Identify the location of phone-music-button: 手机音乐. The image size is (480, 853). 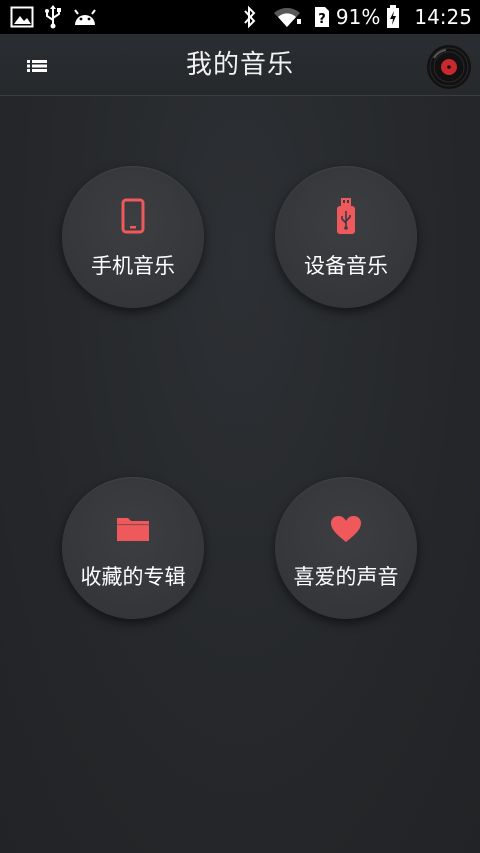
(133, 237).